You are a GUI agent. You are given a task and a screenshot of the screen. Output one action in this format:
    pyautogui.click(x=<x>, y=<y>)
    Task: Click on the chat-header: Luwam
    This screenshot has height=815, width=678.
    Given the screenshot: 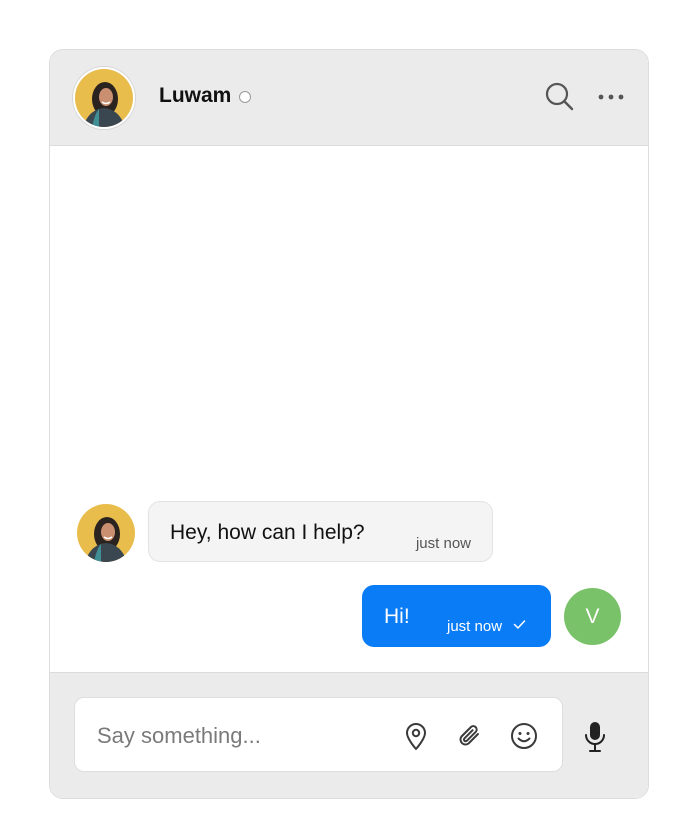 What is the action you would take?
    pyautogui.click(x=349, y=98)
    